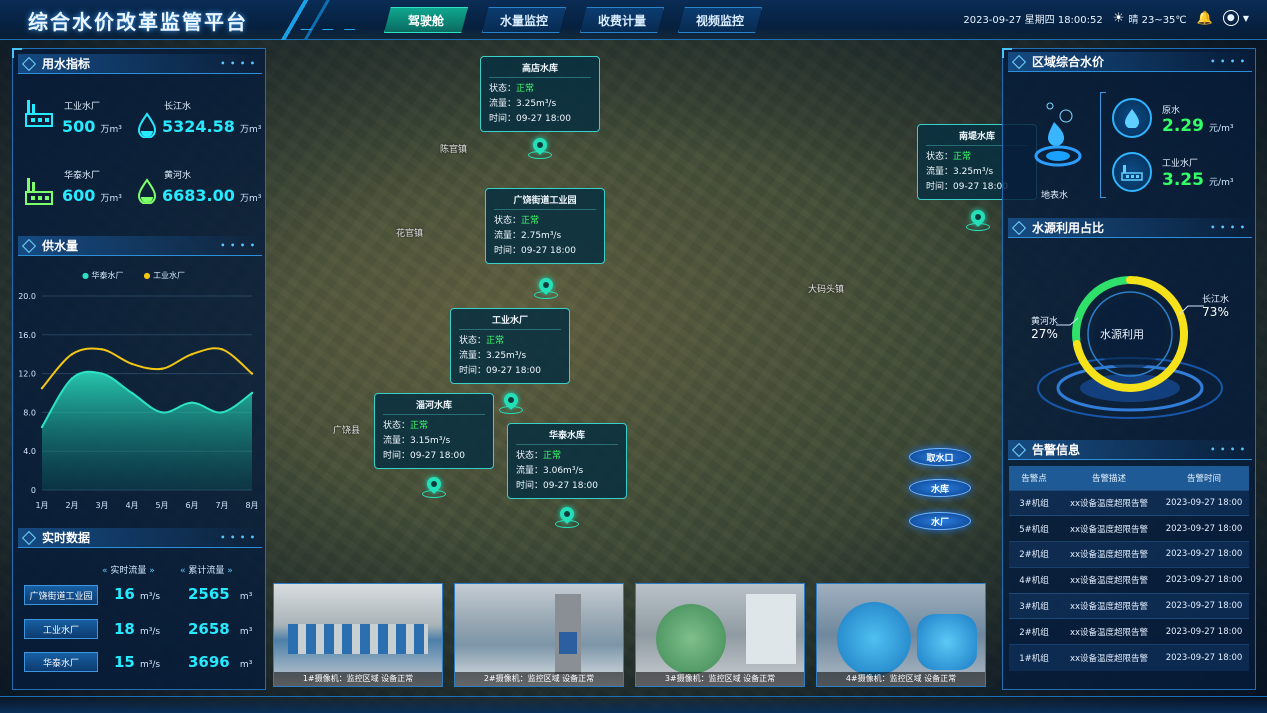  What do you see at coordinates (1103, 145) in the screenshot?
I see `bracket-line` at bounding box center [1103, 145].